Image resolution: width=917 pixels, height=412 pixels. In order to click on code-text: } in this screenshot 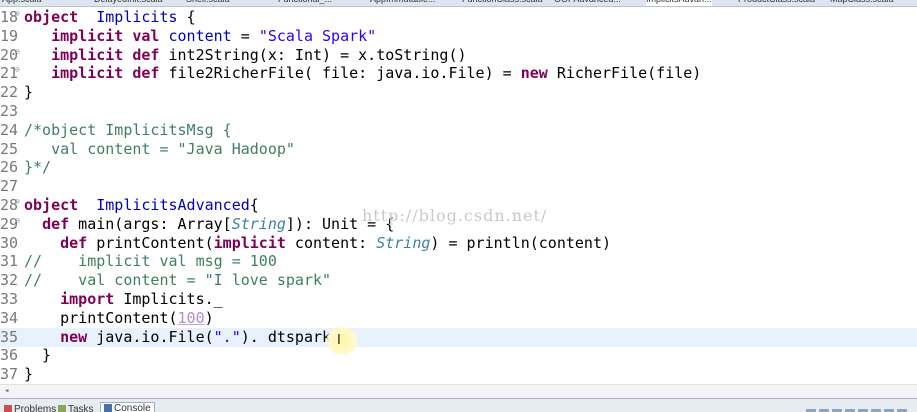, I will do `click(37, 355)`.